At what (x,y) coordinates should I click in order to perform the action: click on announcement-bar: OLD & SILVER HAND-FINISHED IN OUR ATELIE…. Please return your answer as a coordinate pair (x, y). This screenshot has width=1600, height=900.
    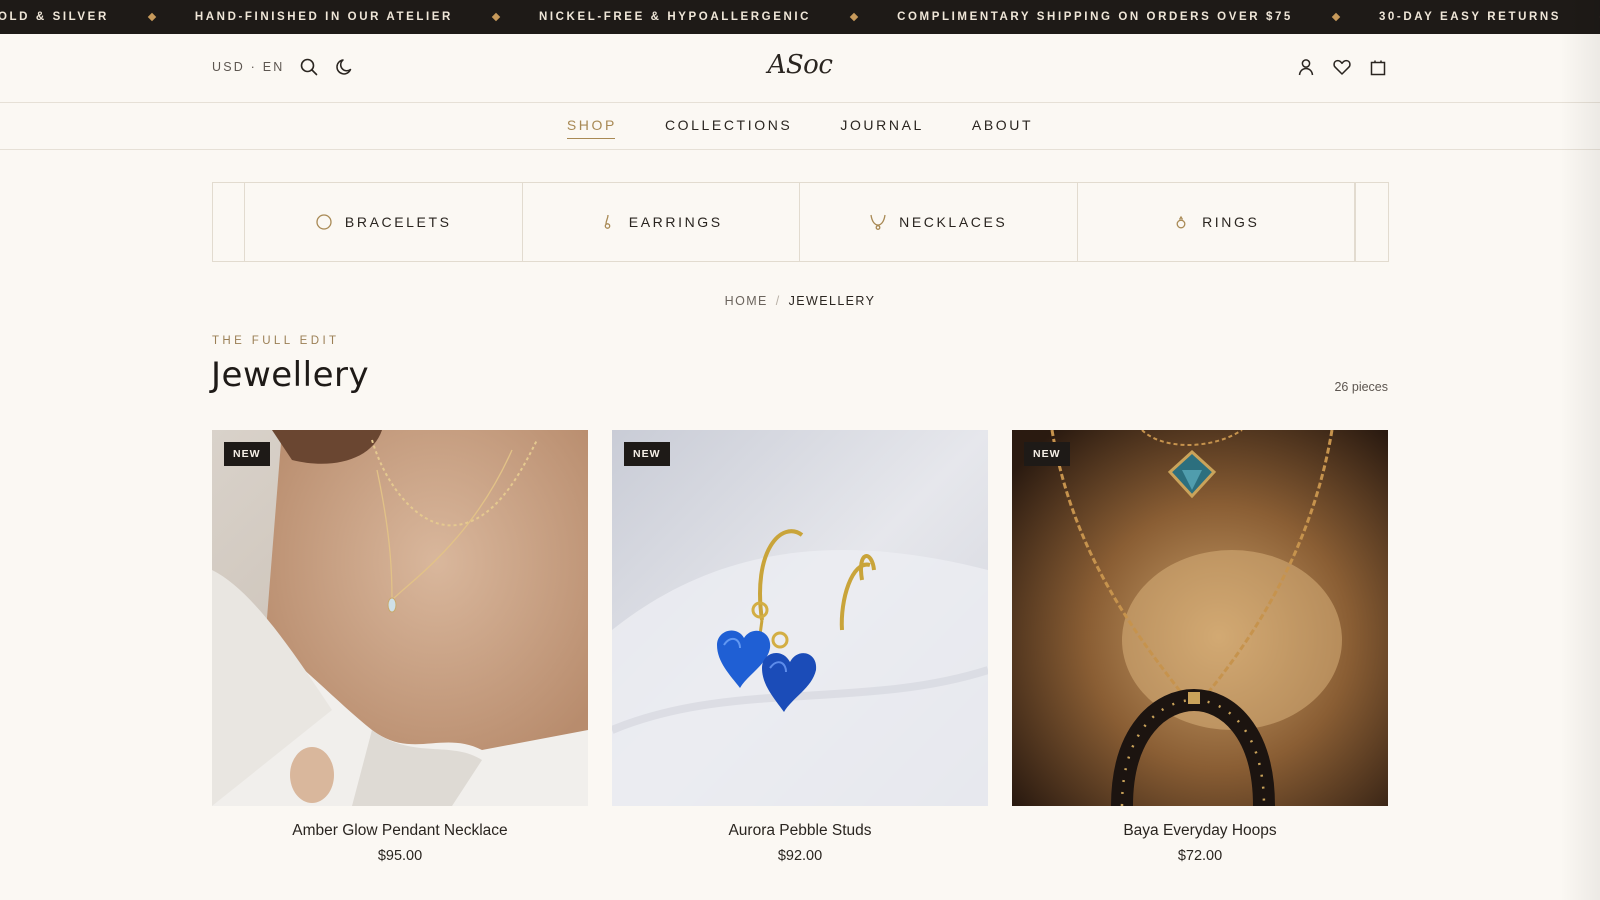
    Looking at the image, I should click on (800, 17).